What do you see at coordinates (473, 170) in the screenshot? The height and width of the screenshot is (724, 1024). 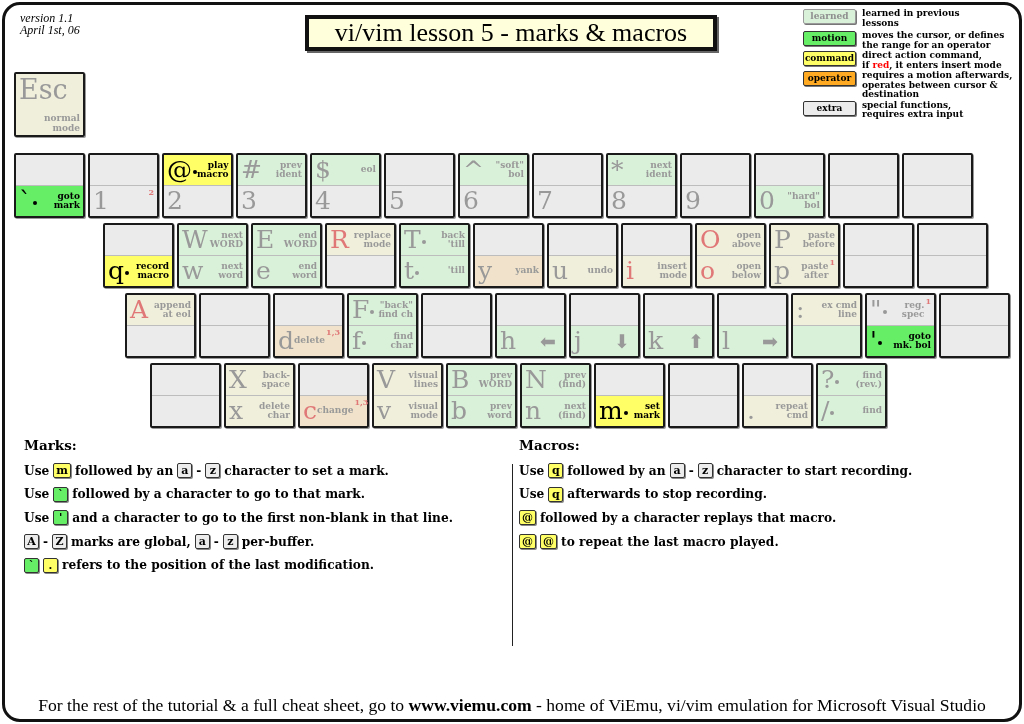 I see `key-character: ^` at bounding box center [473, 170].